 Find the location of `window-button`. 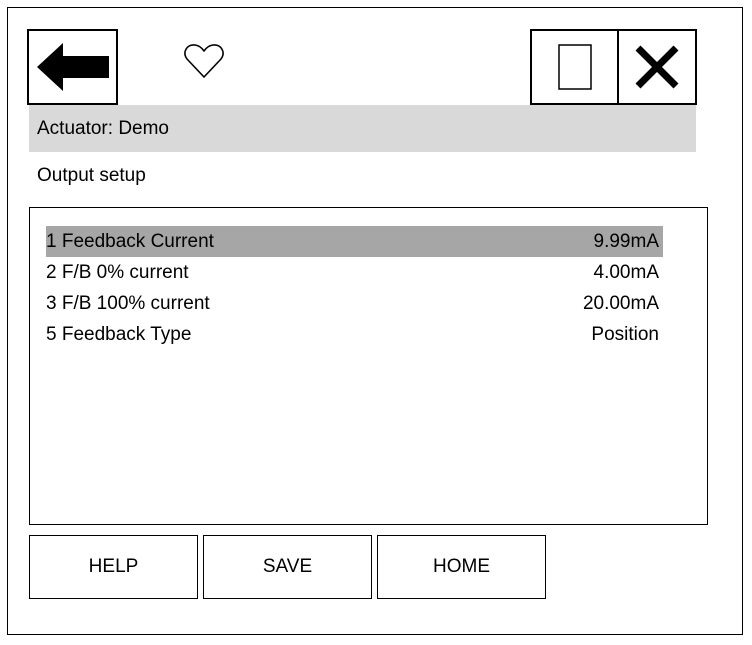

window-button is located at coordinates (574, 67).